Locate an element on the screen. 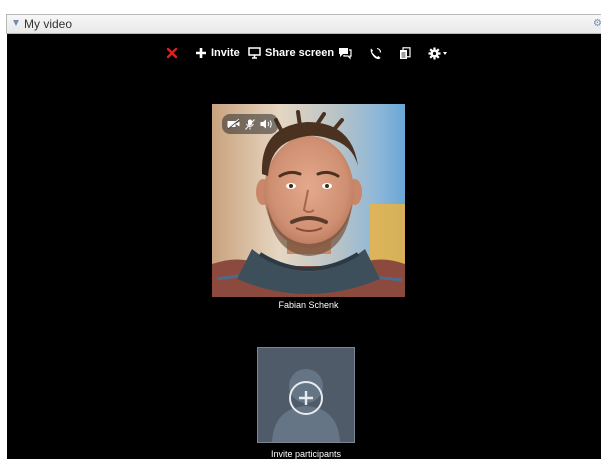 Image resolution: width=601 pixels, height=459 pixels. phone-button is located at coordinates (375, 53).